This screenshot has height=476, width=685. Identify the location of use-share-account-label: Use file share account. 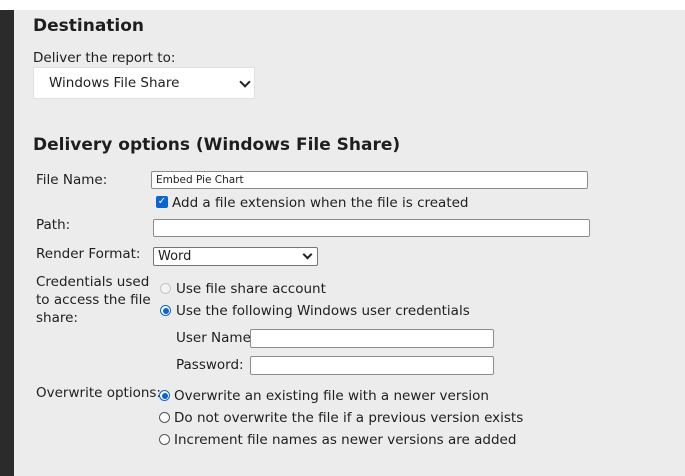
(251, 289).